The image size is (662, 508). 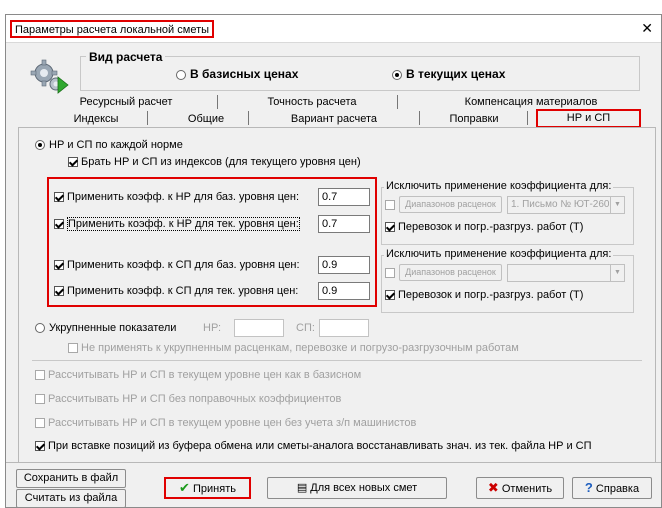 What do you see at coordinates (126, 57) in the screenshot?
I see `calc-type-label: Вид расчета` at bounding box center [126, 57].